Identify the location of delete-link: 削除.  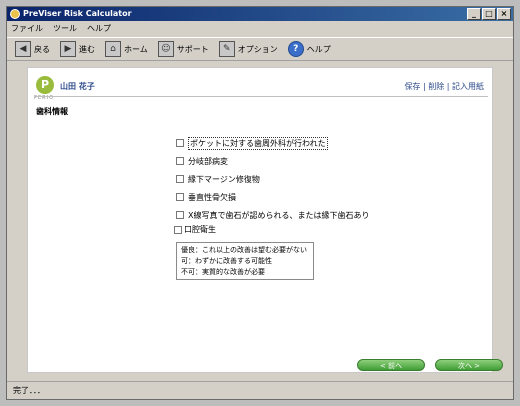
(436, 86).